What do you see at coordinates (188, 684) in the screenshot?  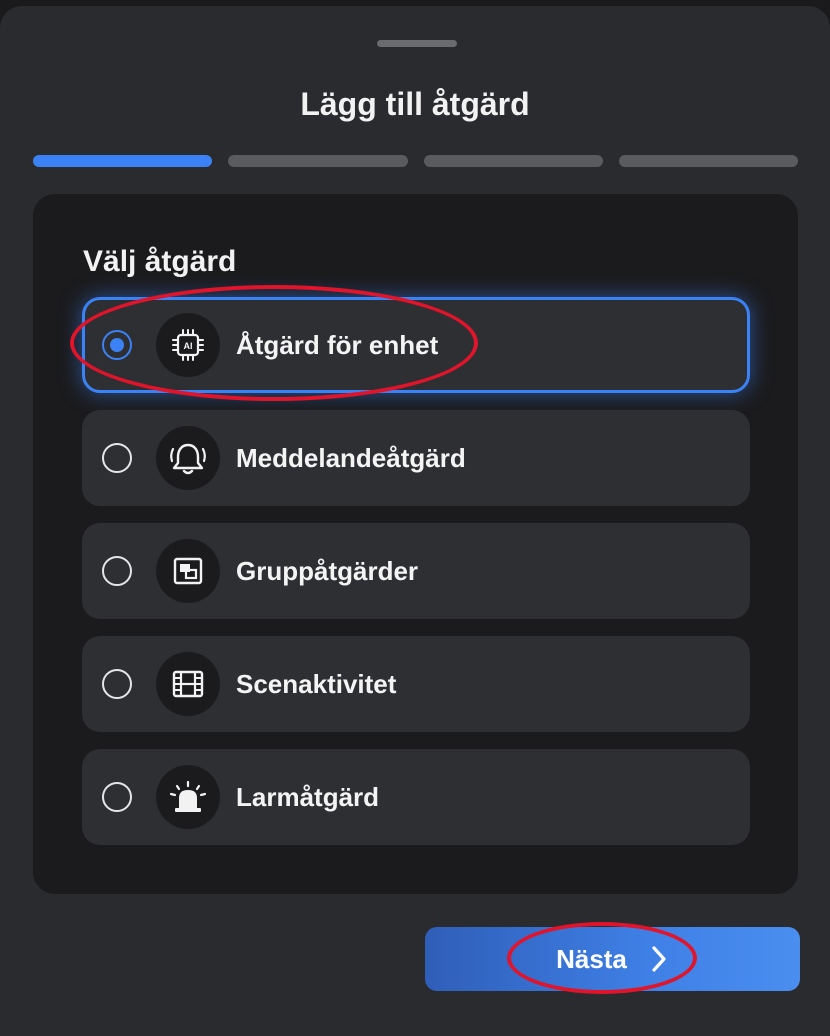 I see `film-icon` at bounding box center [188, 684].